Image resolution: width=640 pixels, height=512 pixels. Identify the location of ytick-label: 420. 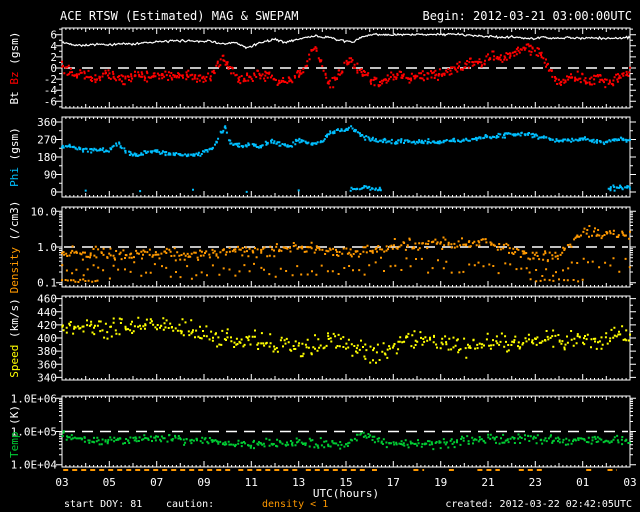
(47, 325).